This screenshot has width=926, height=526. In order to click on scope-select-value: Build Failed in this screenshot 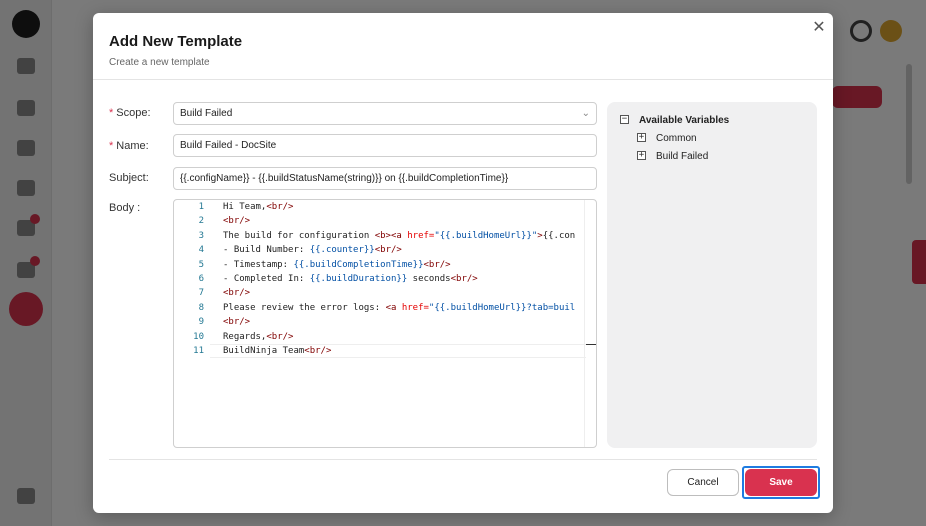, I will do `click(206, 113)`.